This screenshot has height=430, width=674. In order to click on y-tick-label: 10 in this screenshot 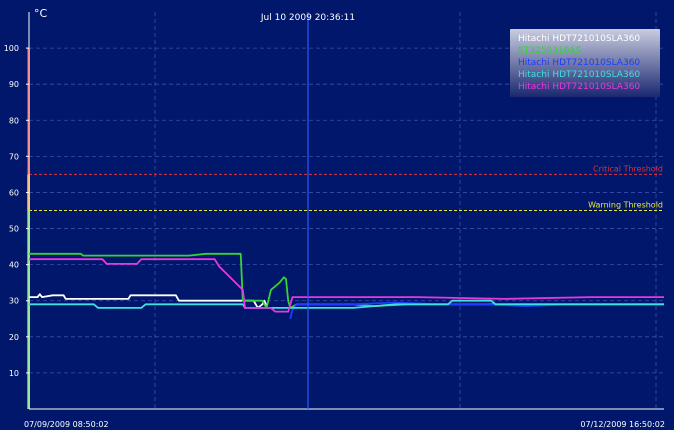, I will do `click(14, 373)`.